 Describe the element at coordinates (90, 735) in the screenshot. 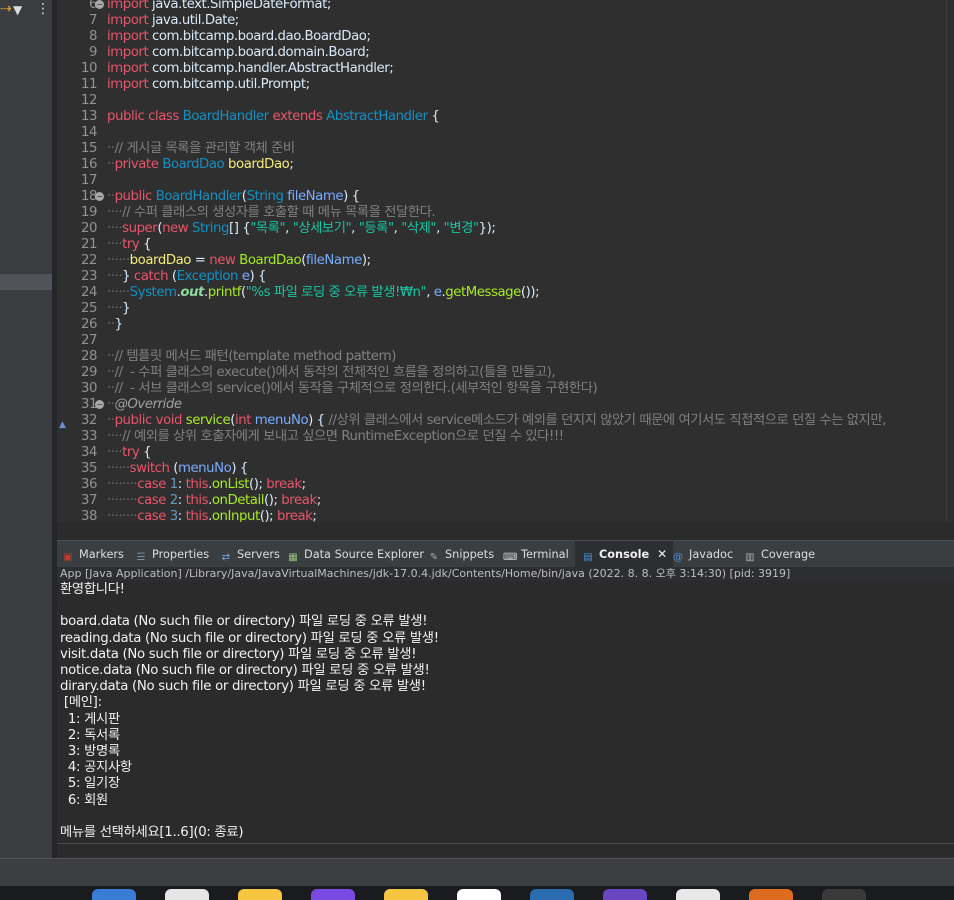

I see `console-line: 2: 독서록` at that location.